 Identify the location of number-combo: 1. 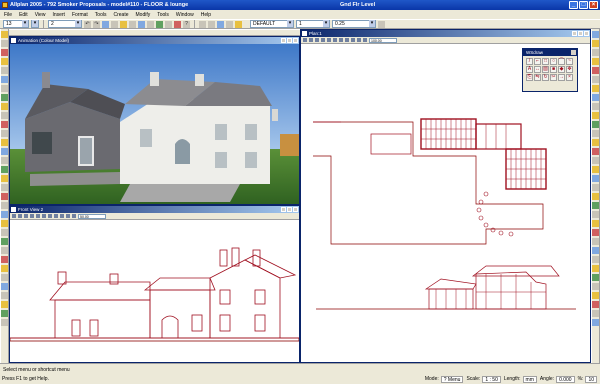
(313, 24).